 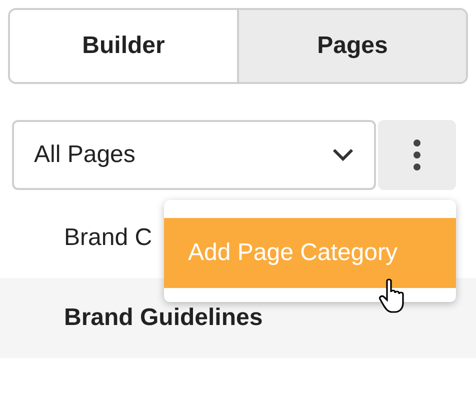 I want to click on page-filter-dropdown: All Pages, so click(x=194, y=155).